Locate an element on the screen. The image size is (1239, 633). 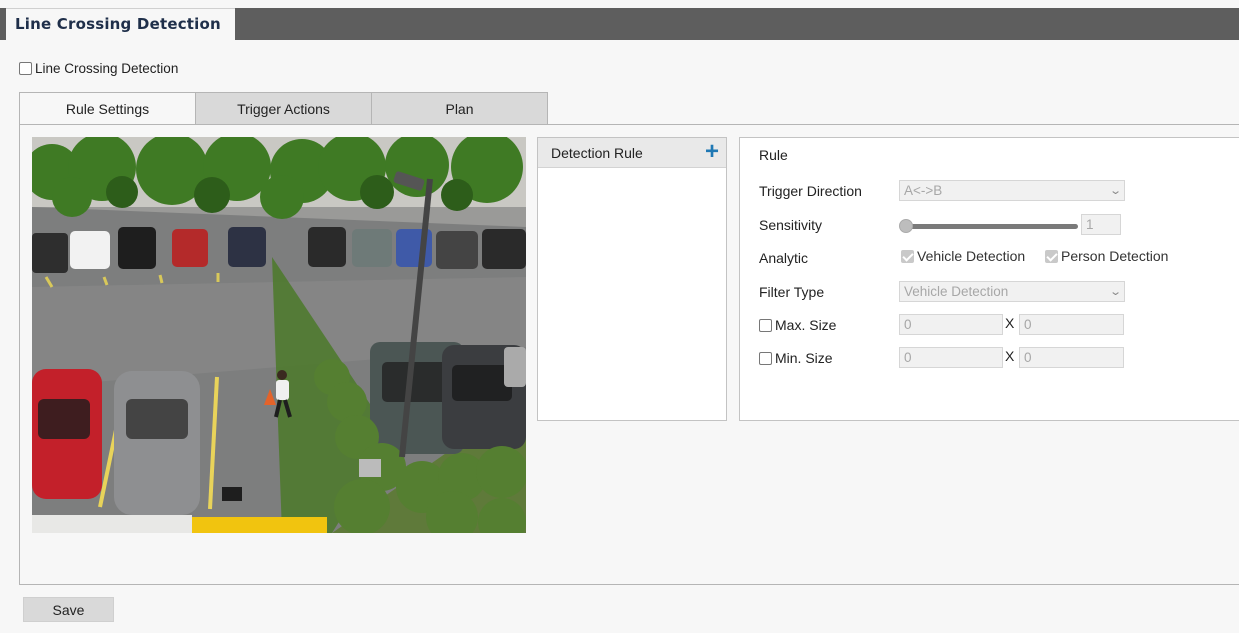
tab-bar: Rule Settings Trigger Actions Plan is located at coordinates (283, 108).